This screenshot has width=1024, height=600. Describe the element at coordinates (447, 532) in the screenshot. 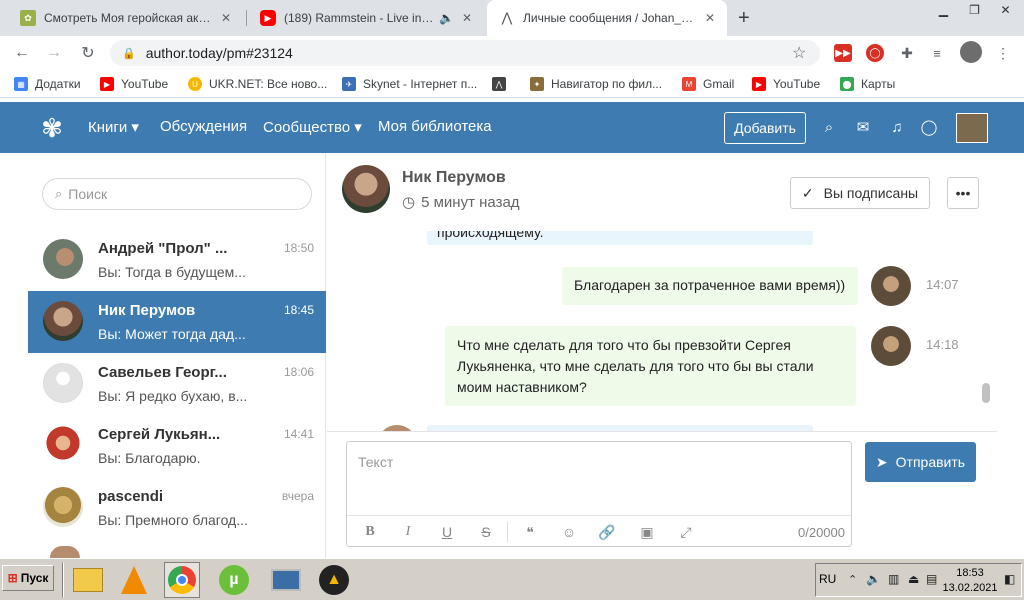

I see `underline-icon: U` at that location.